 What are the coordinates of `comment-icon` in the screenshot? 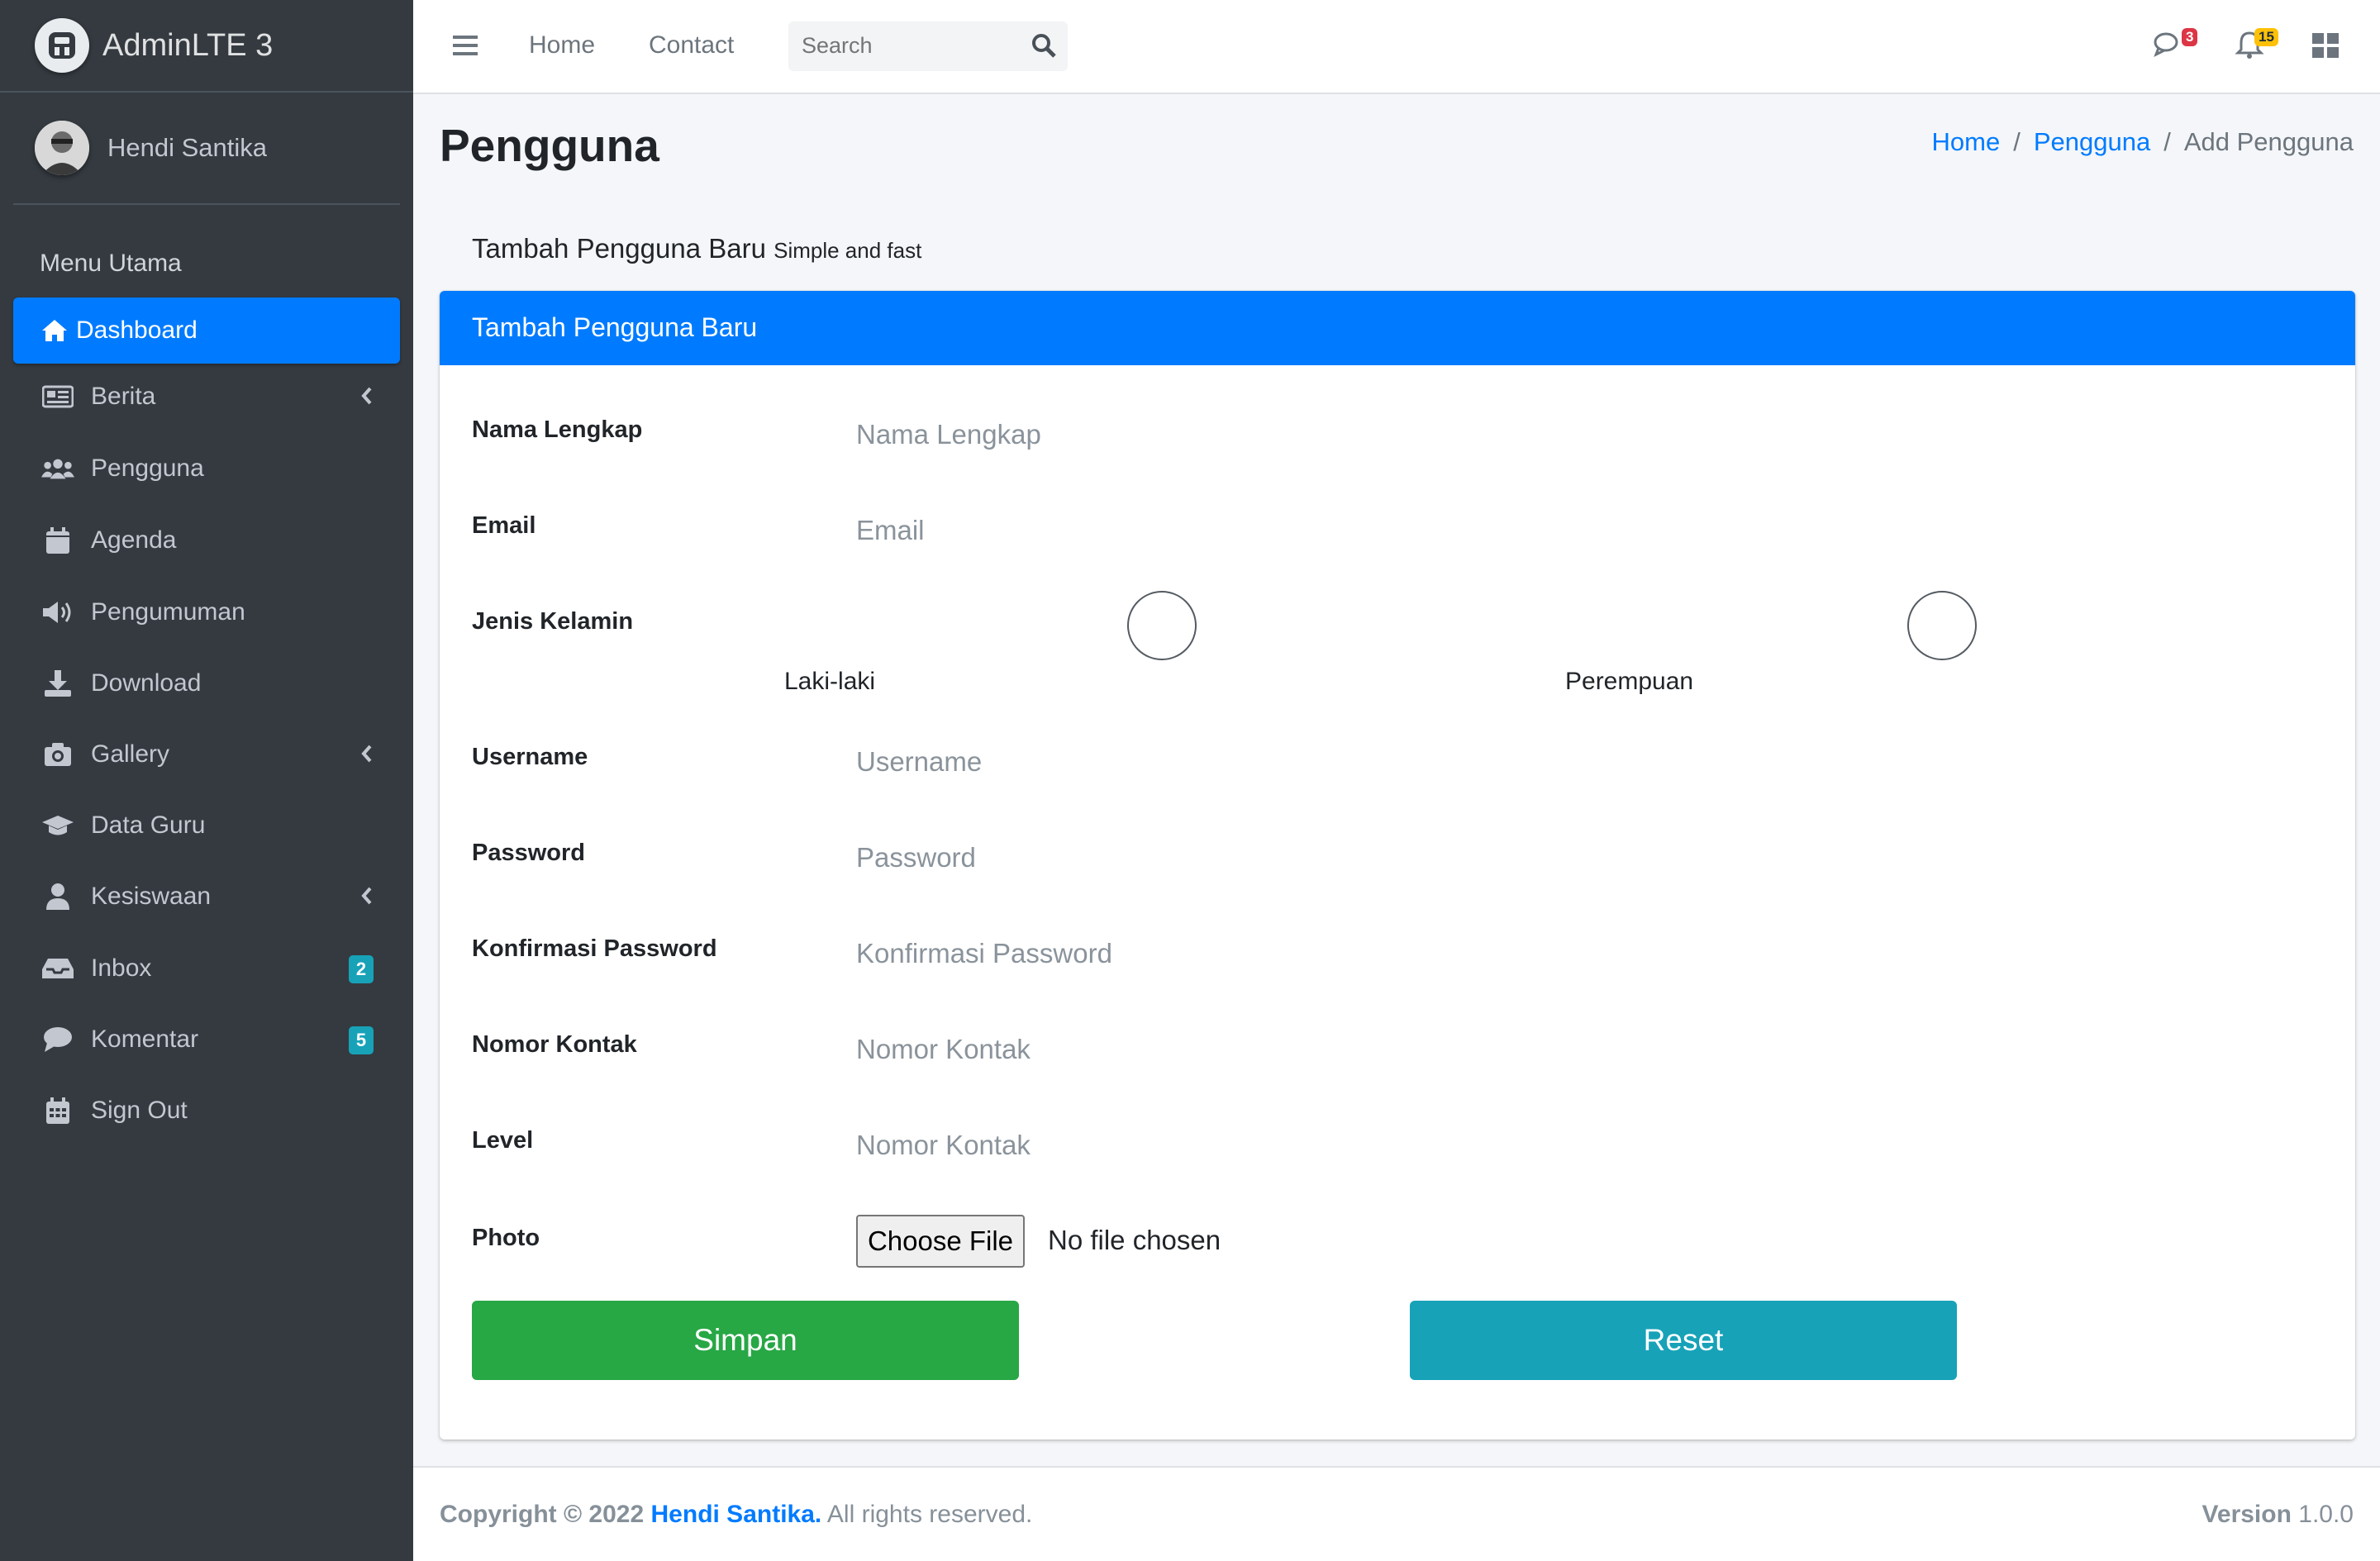 It's located at (57, 1039).